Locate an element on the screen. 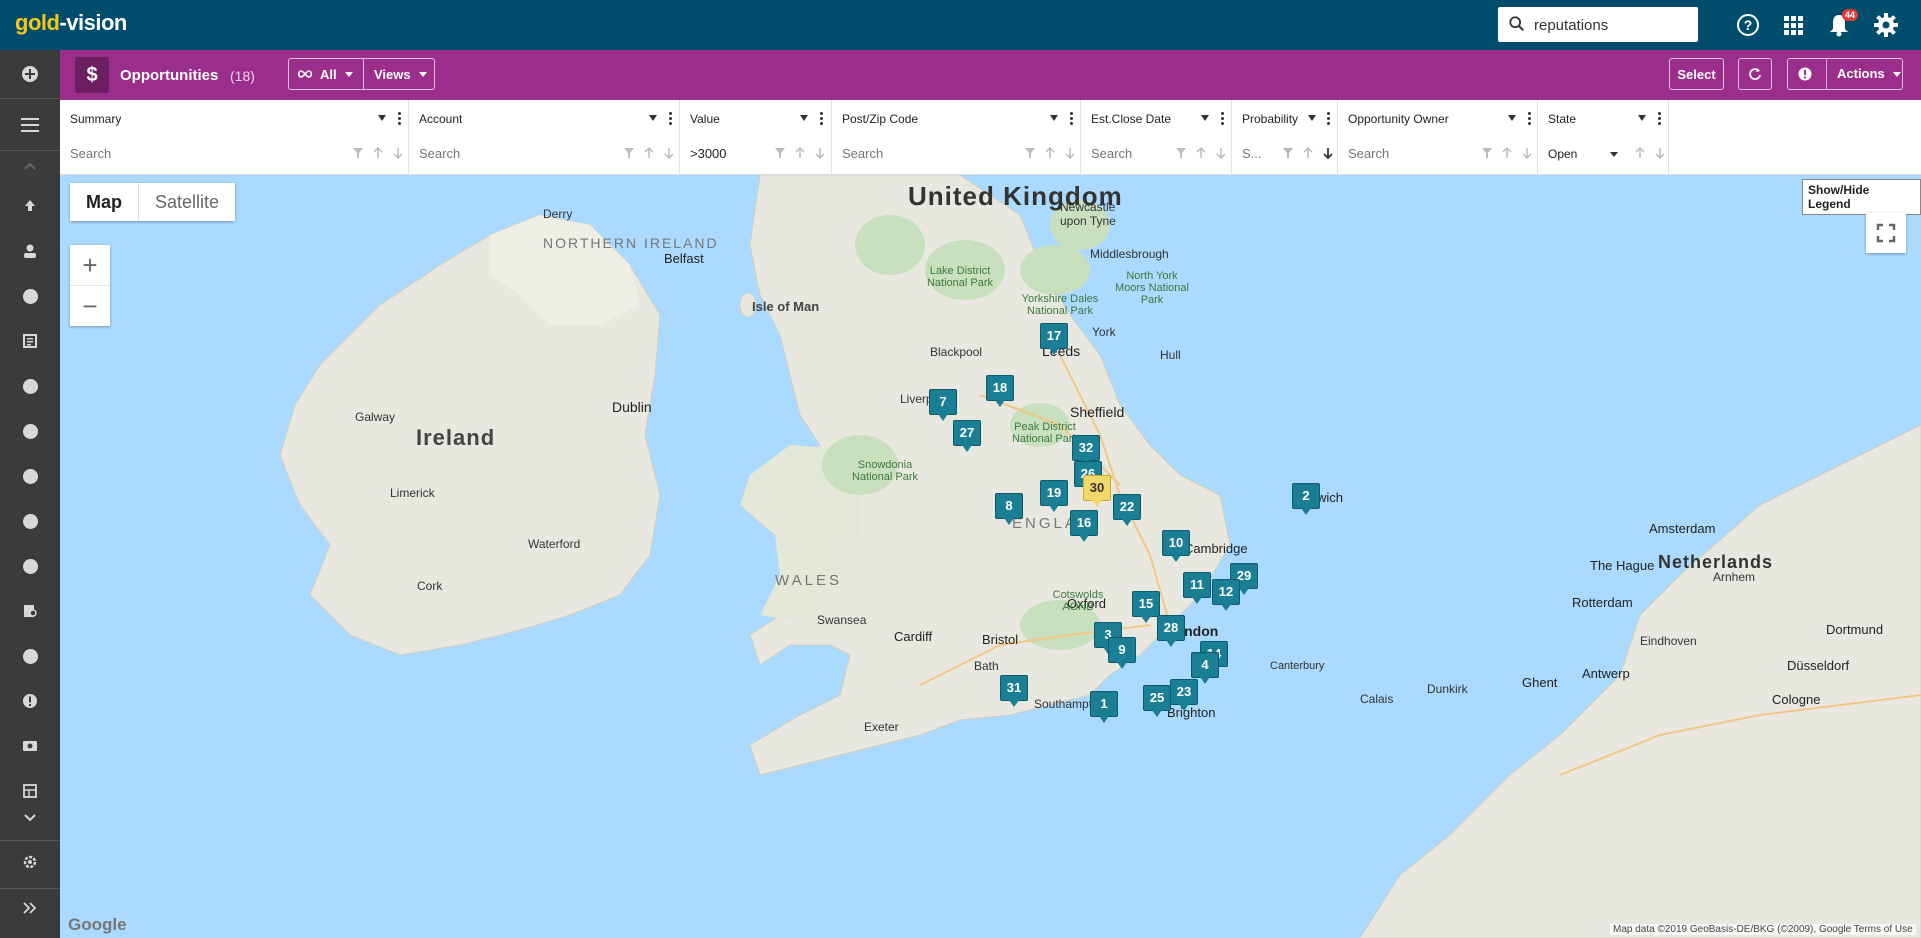 The height and width of the screenshot is (938, 1921). zoom-out-button: − is located at coordinates (90, 305).